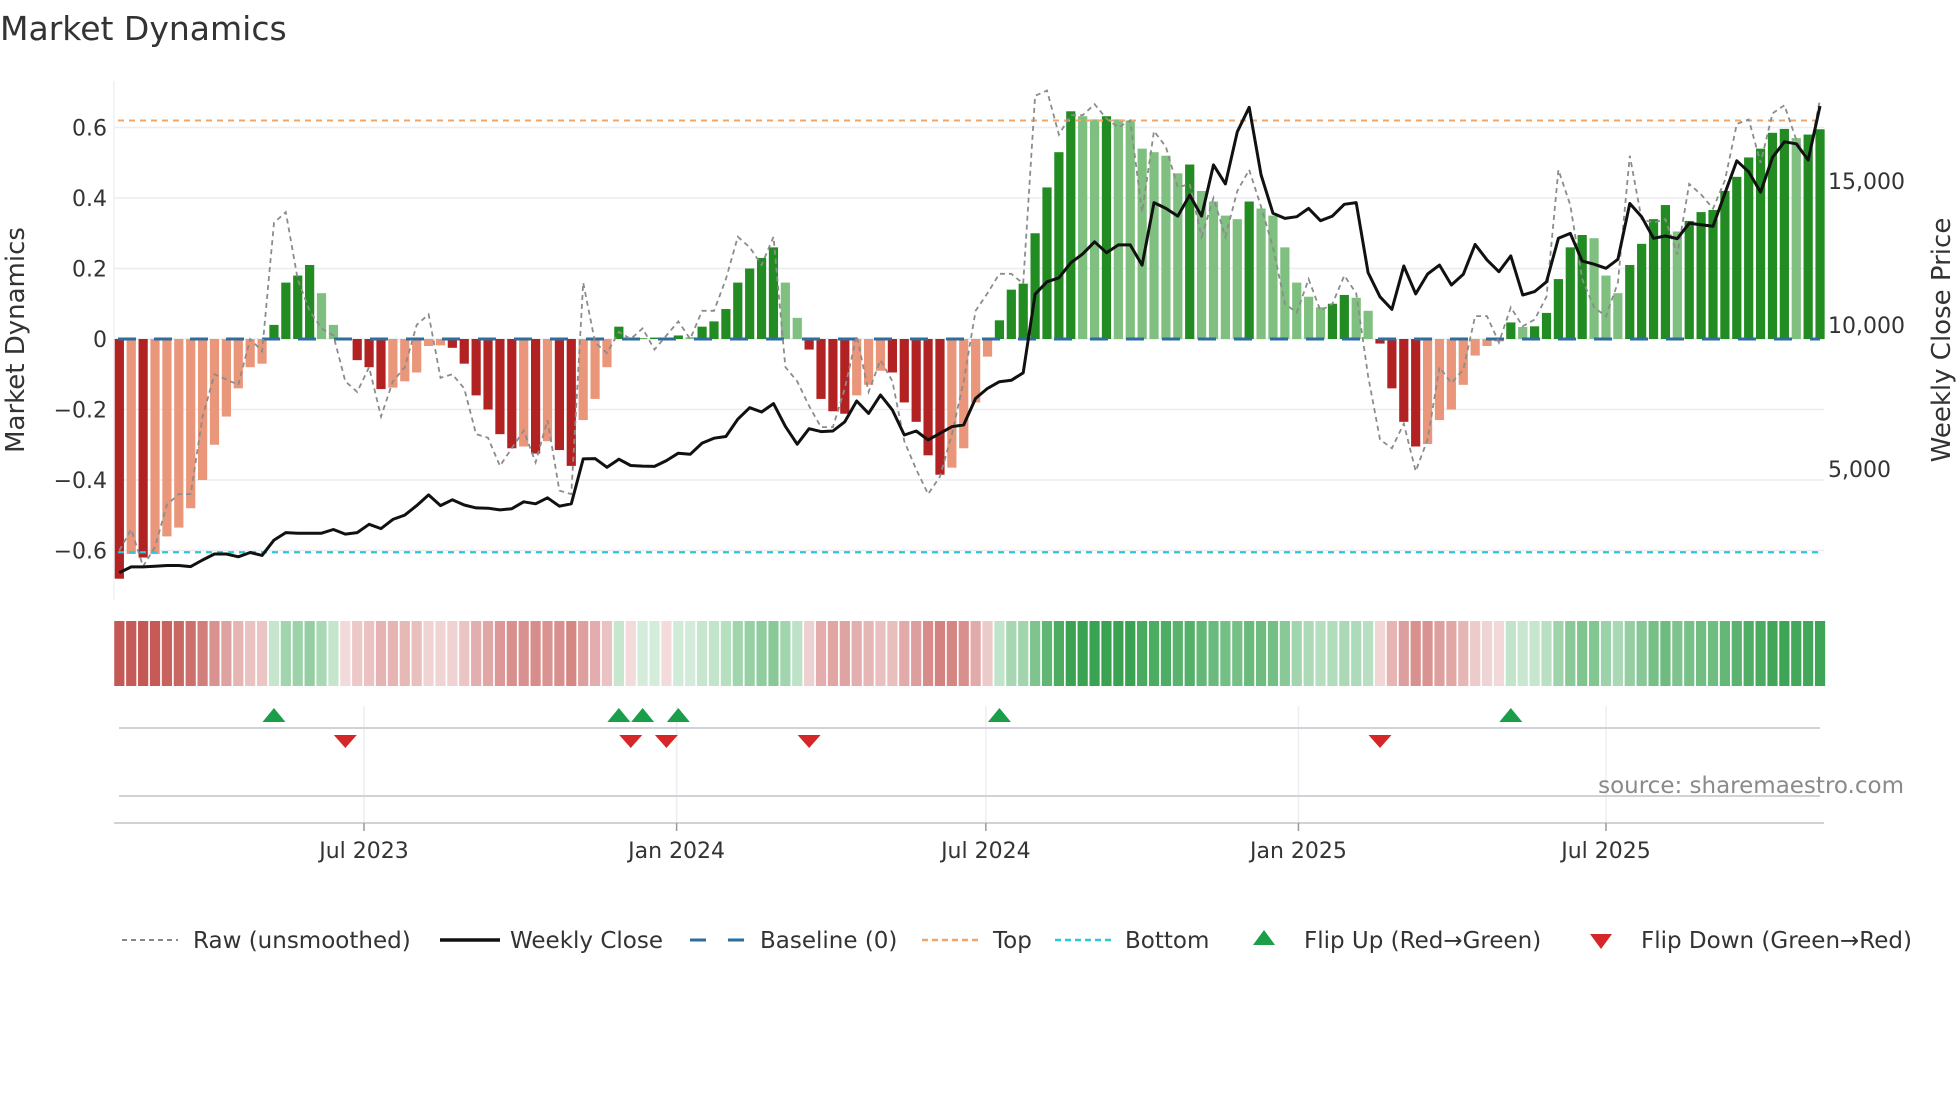 Image resolution: width=1960 pixels, height=1102 pixels. I want to click on y-tick-label: 0.2, so click(89, 270).